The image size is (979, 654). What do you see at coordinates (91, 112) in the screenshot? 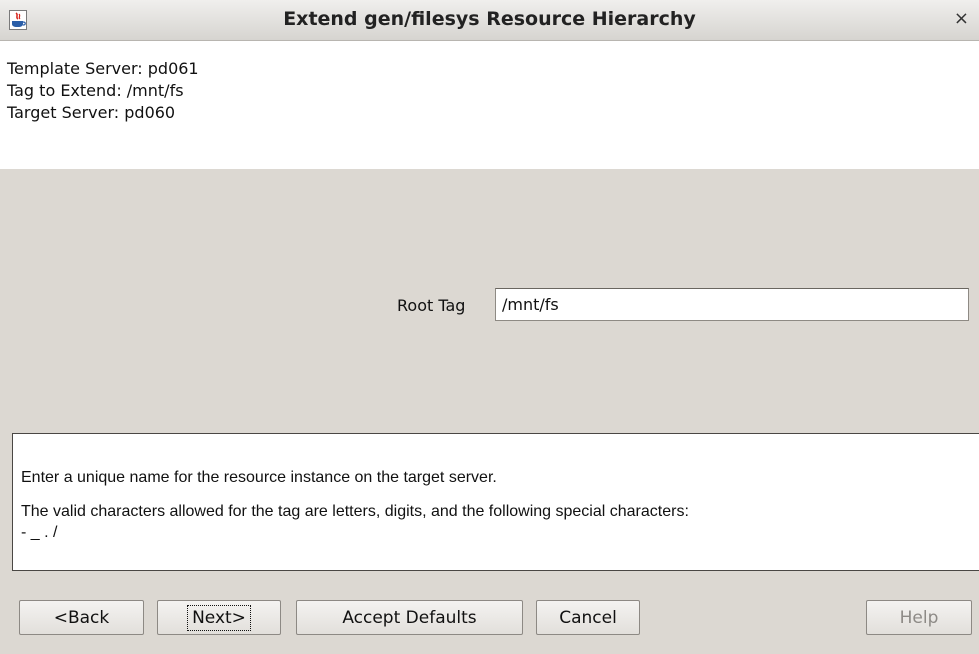
I see `target-server-label: Target Server: pd060` at bounding box center [91, 112].